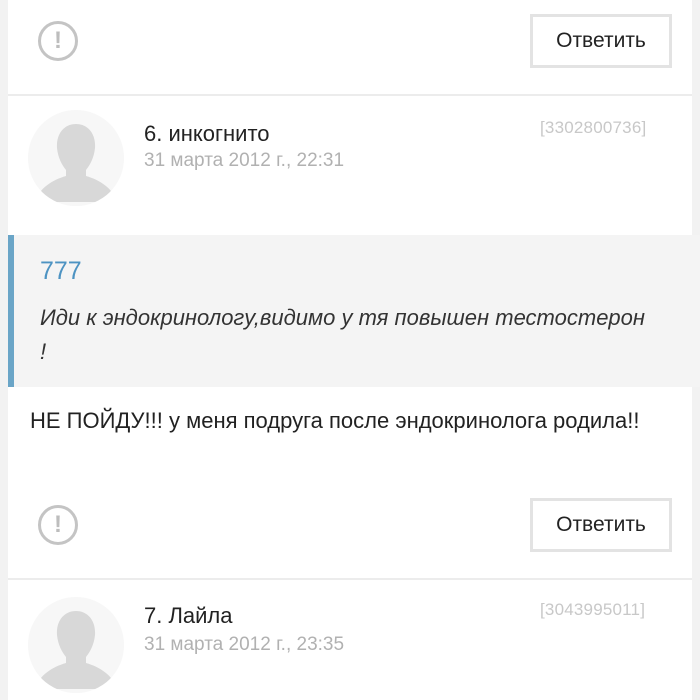 This screenshot has height=700, width=700. What do you see at coordinates (61, 271) in the screenshot?
I see `quote-author: 777` at bounding box center [61, 271].